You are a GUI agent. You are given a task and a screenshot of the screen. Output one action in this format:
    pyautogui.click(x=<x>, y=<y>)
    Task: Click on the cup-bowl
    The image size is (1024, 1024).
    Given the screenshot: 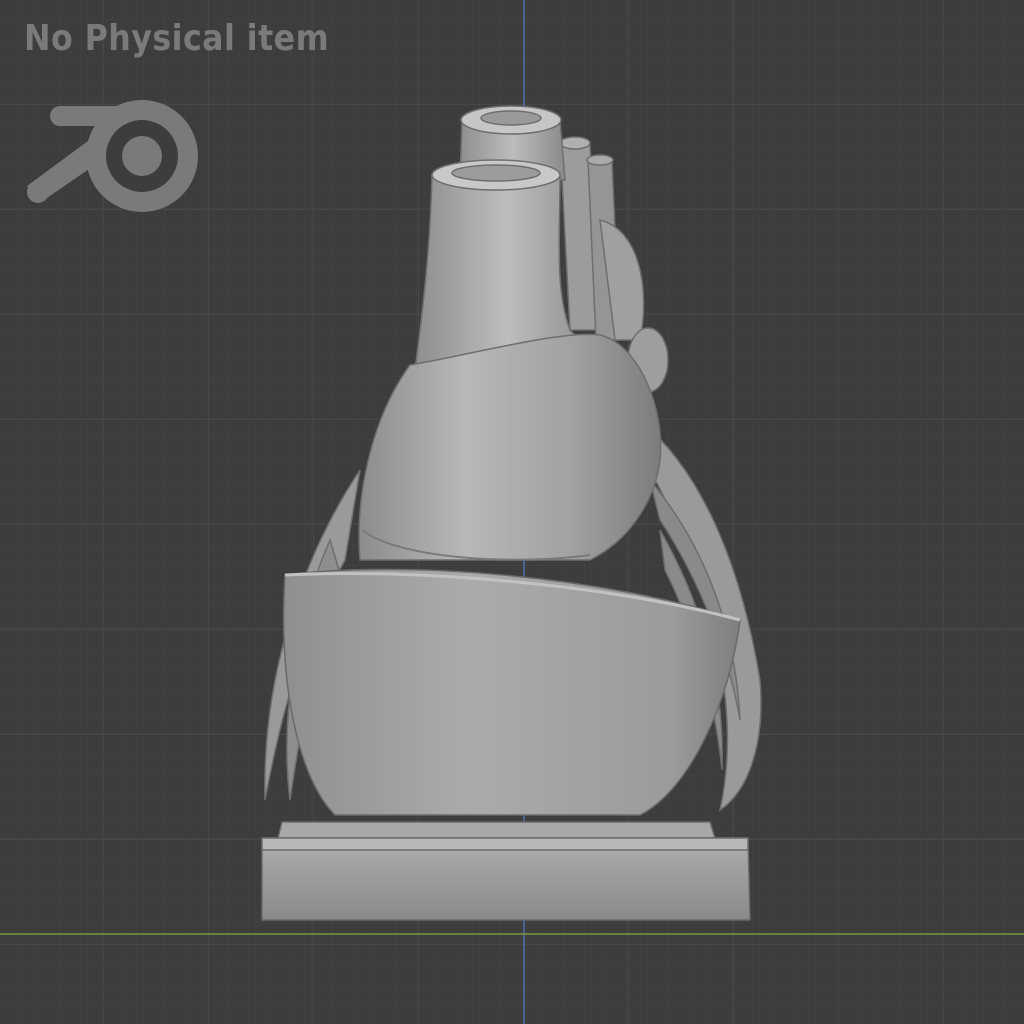 What is the action you would take?
    pyautogui.click(x=511, y=692)
    